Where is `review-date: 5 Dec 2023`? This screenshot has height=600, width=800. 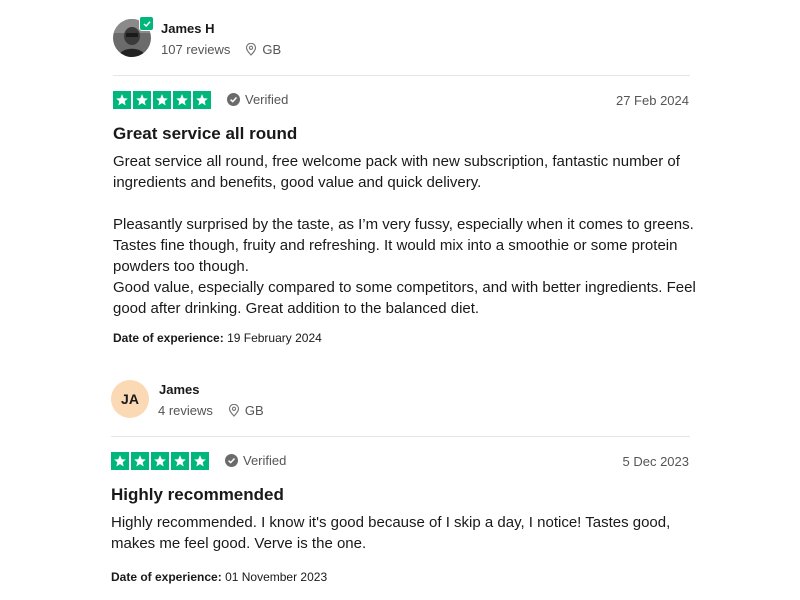 review-date: 5 Dec 2023 is located at coordinates (656, 461).